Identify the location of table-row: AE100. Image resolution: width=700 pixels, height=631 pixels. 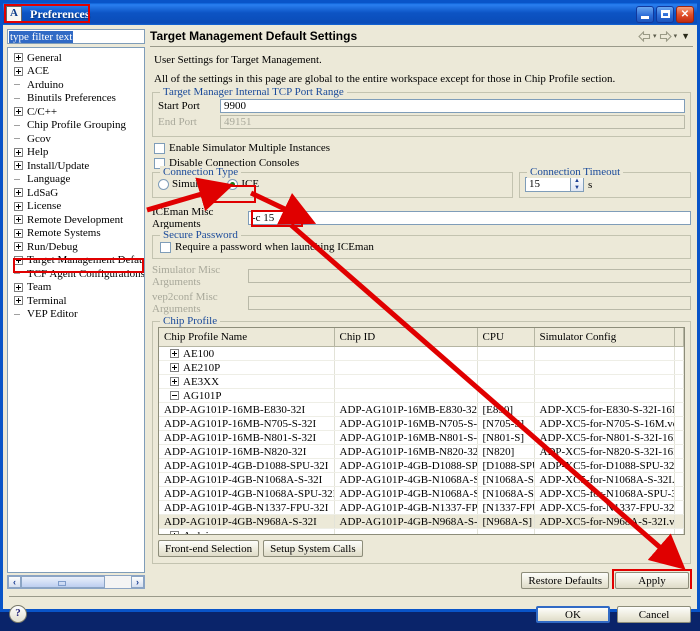
(421, 353).